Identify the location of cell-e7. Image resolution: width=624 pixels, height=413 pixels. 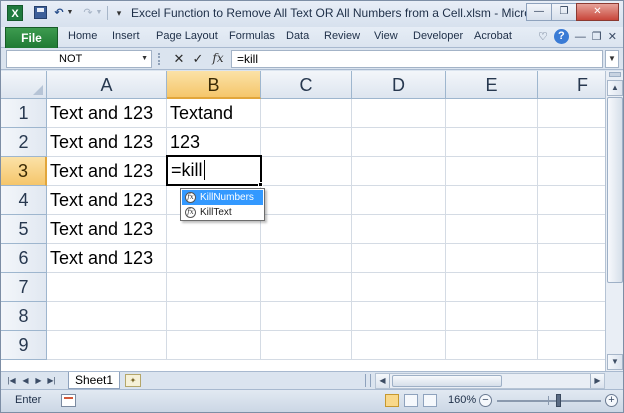
(492, 287).